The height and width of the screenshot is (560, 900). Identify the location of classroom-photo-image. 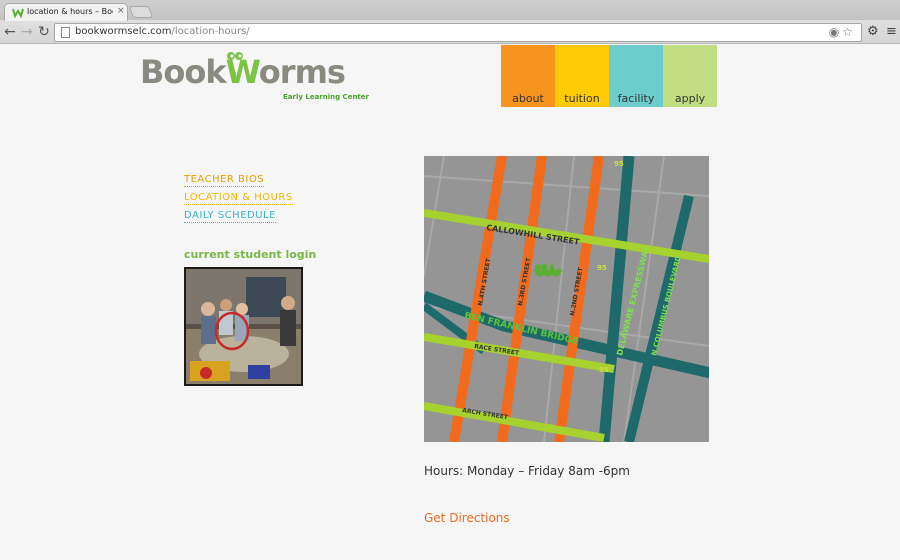
(243, 326).